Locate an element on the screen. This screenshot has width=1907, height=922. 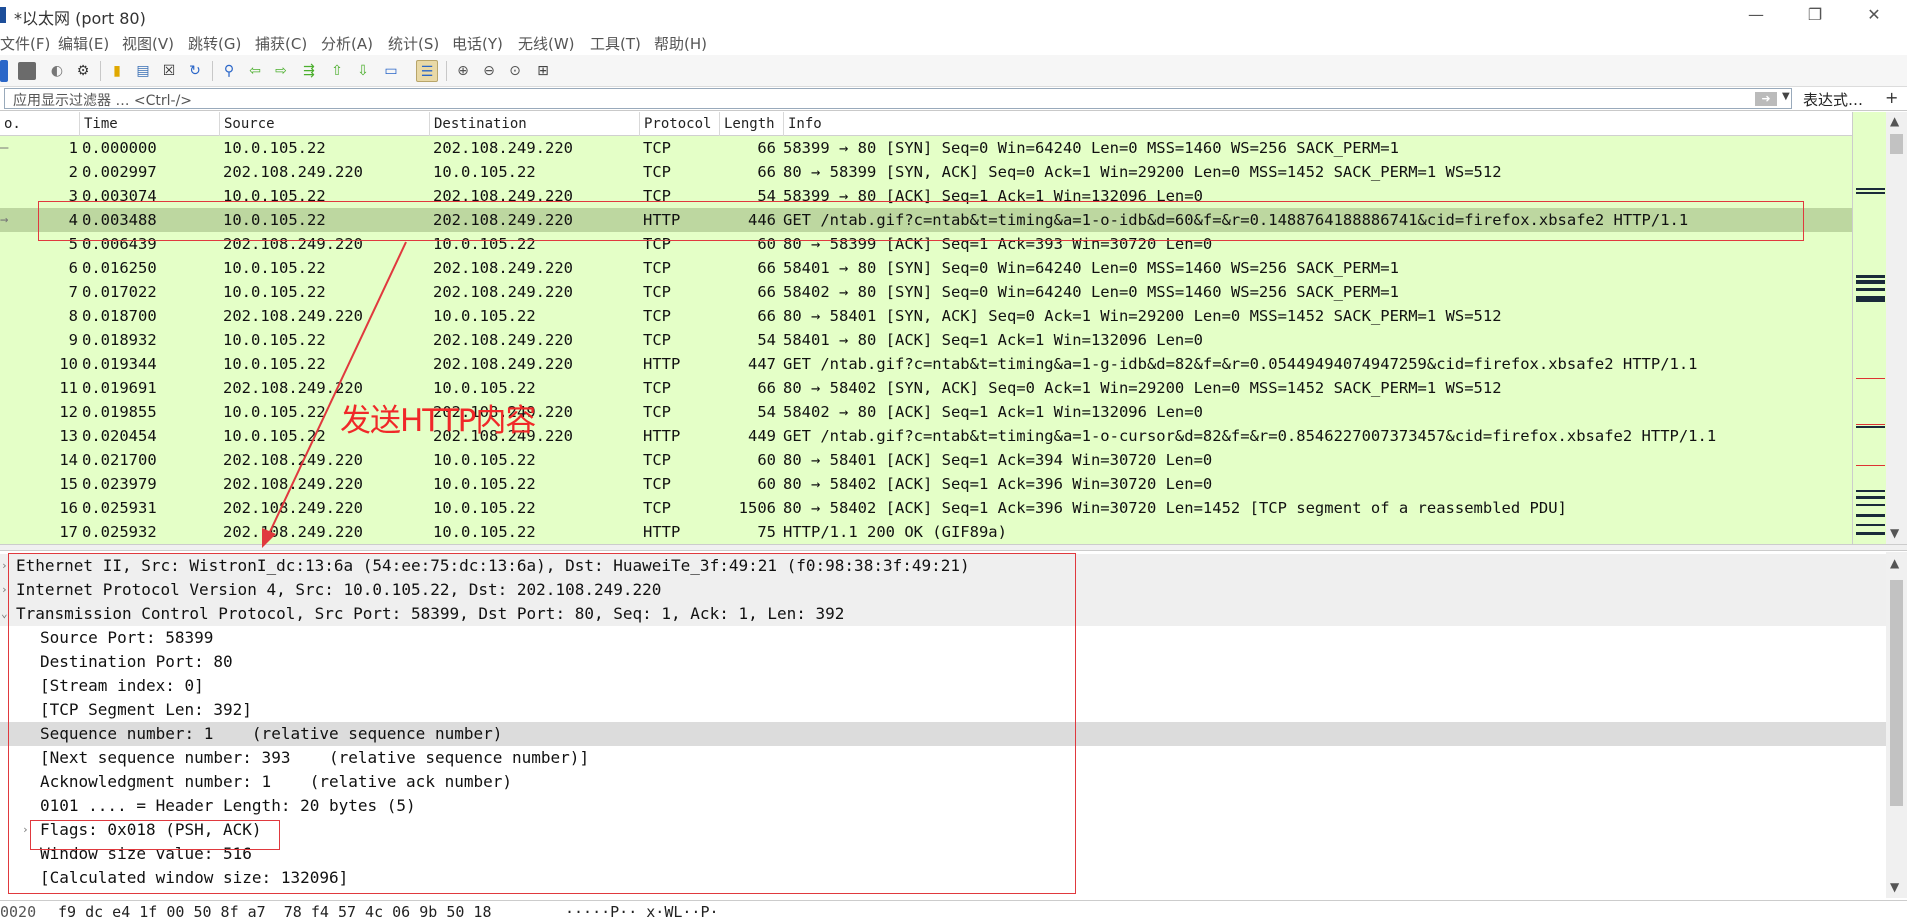
column-header-info: Info is located at coordinates (1318, 124).